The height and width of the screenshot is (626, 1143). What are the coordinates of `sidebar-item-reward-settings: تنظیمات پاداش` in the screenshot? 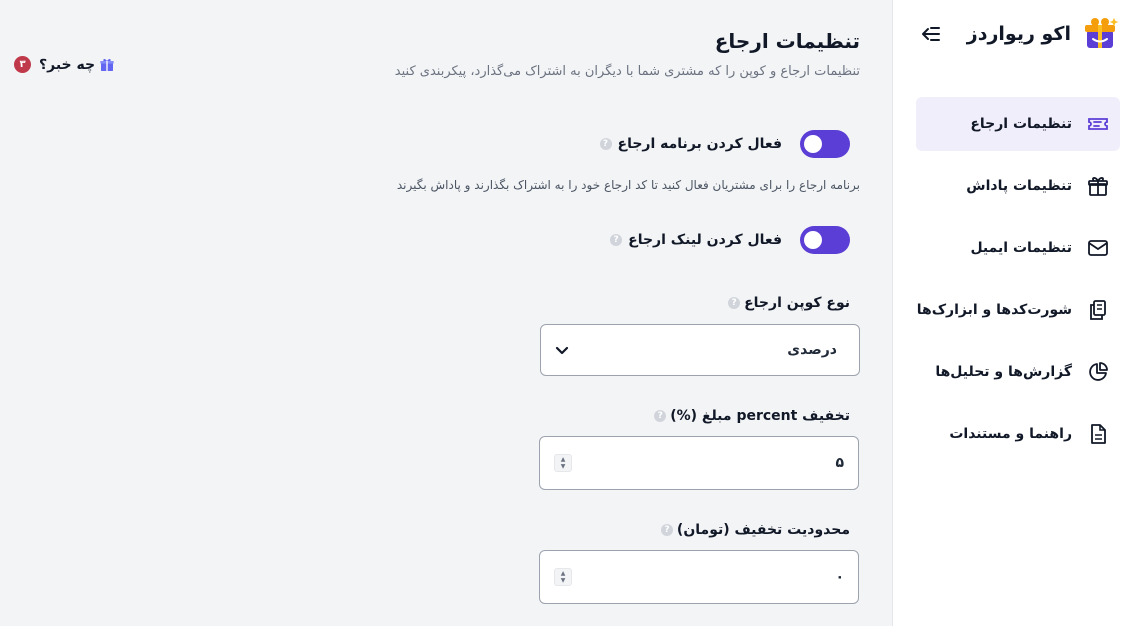 It's located at (1018, 186).